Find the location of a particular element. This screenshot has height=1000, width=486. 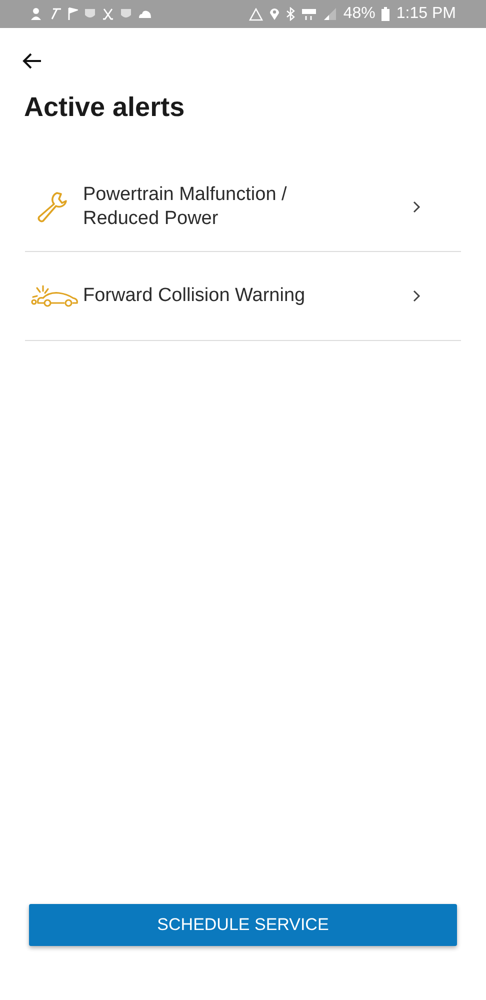

contact-icon is located at coordinates (37, 14).